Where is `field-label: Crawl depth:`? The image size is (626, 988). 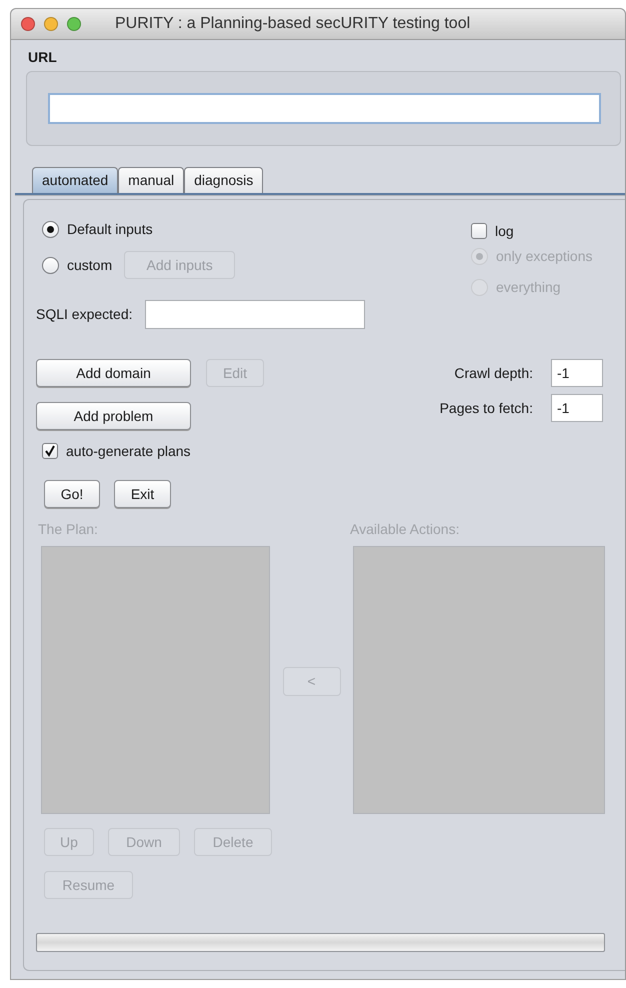 field-label: Crawl depth: is located at coordinates (493, 373).